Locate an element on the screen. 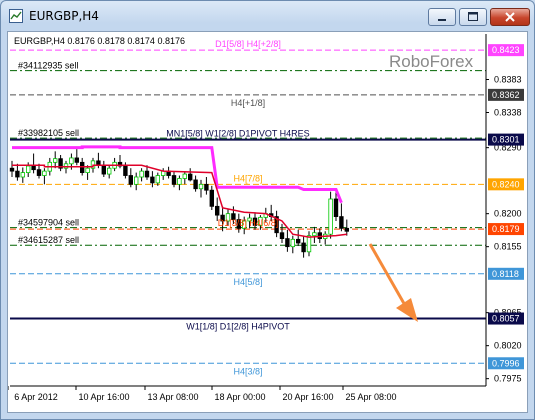  close-icon is located at coordinates (510, 17).